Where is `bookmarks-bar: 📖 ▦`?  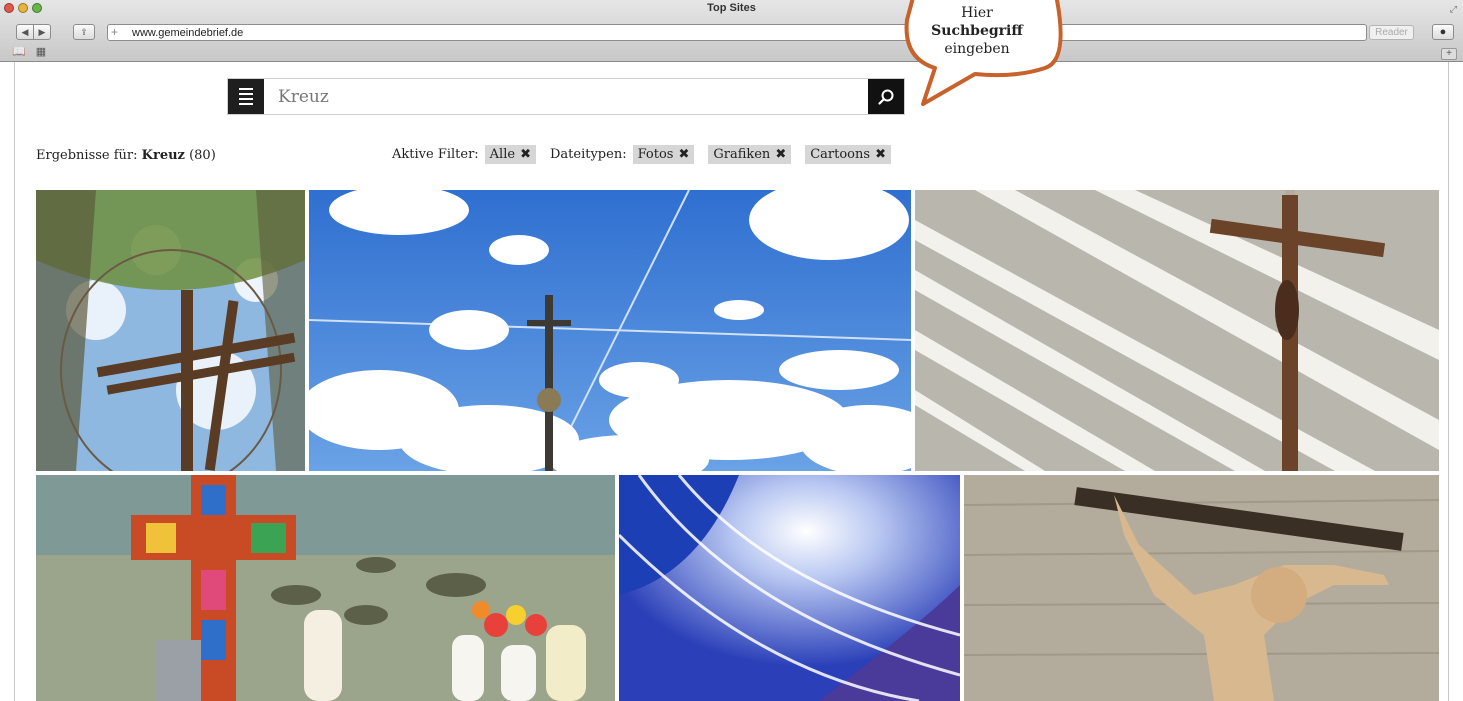
bookmarks-bar: 📖 ▦ is located at coordinates (29, 51).